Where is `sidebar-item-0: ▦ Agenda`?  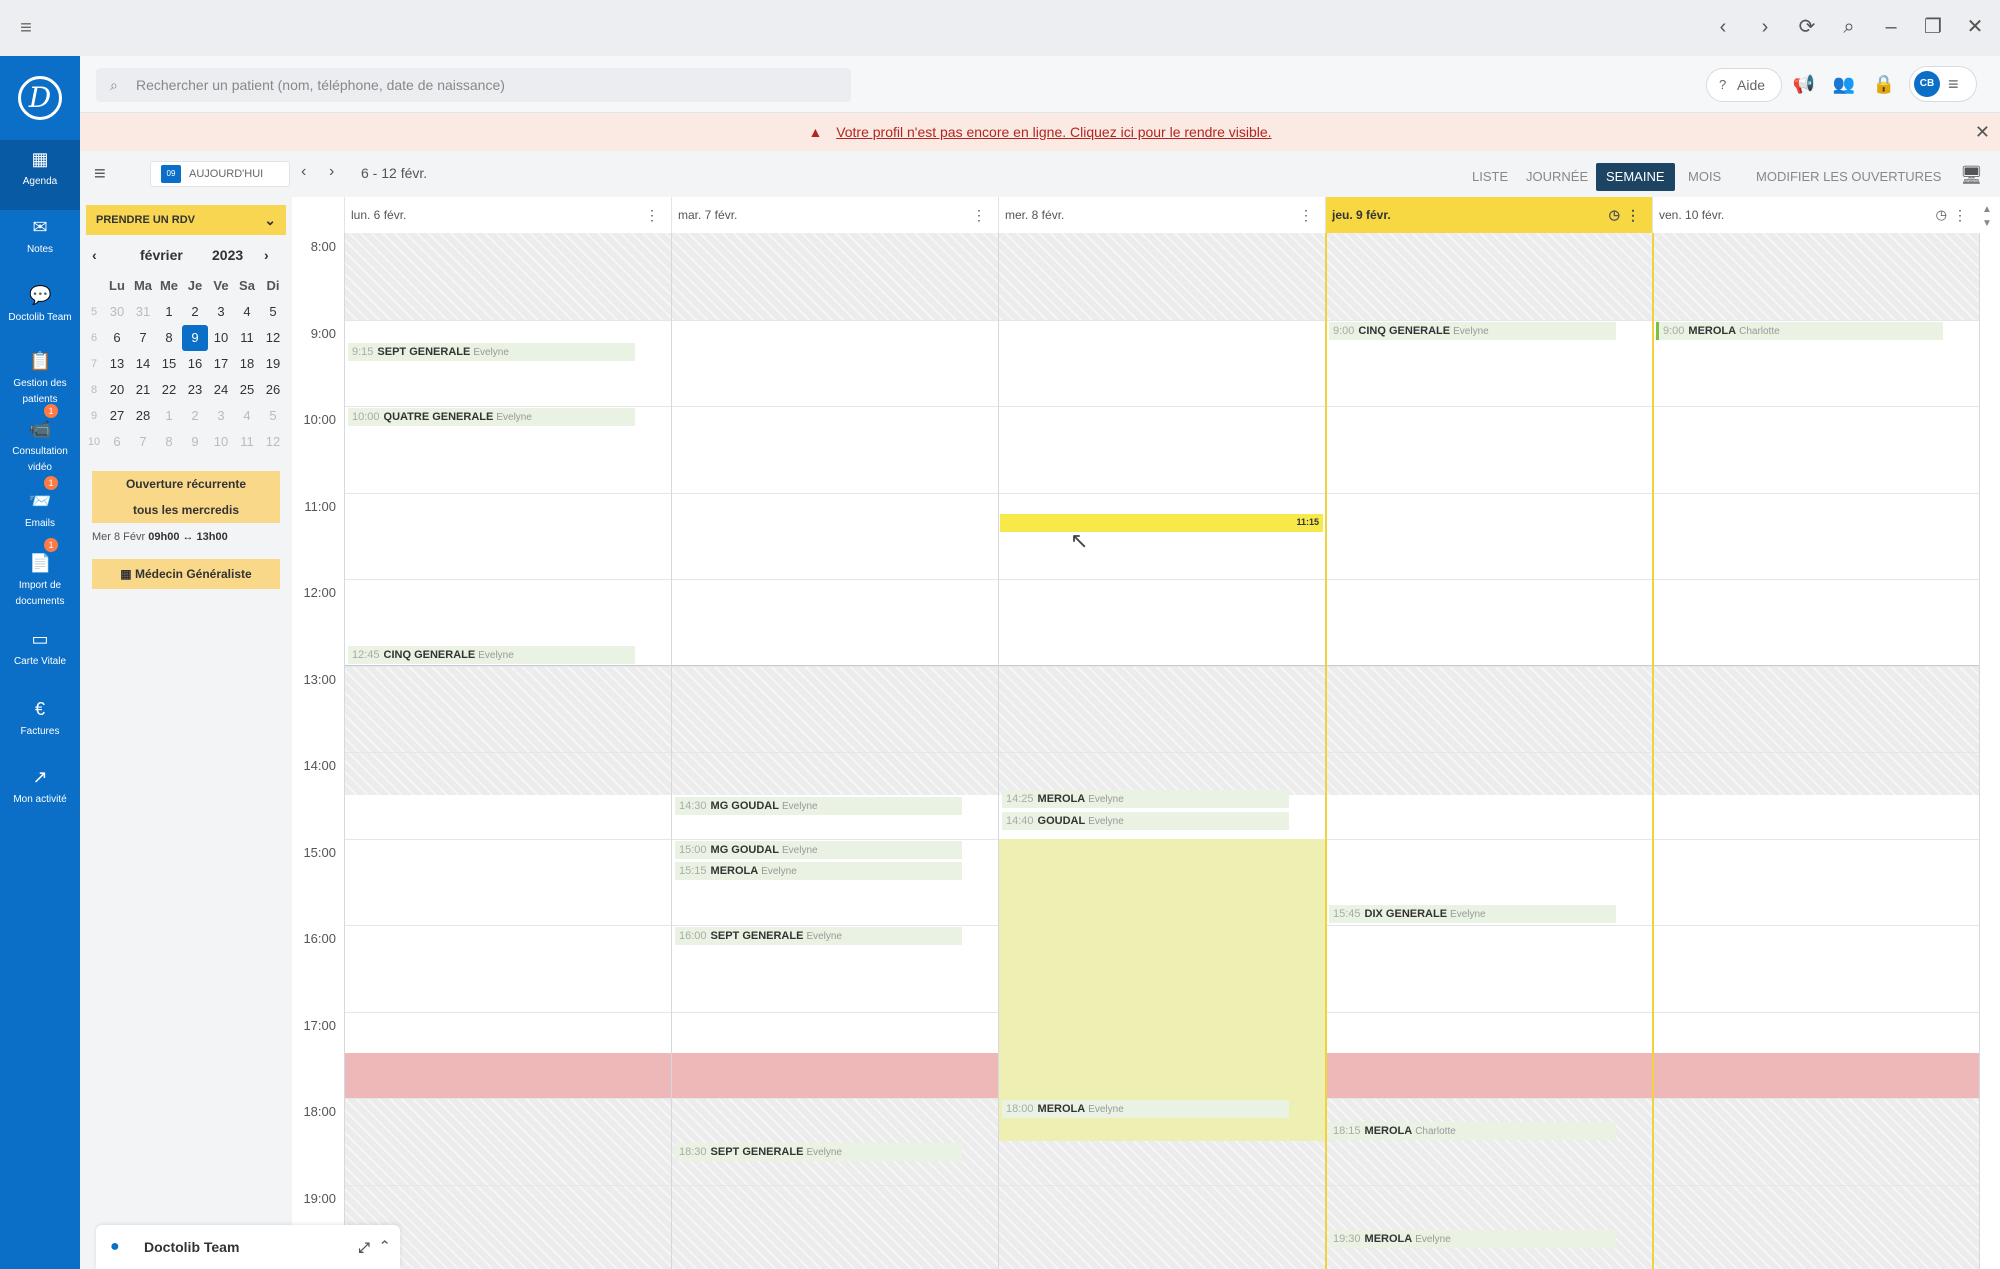 sidebar-item-0: ▦ Agenda is located at coordinates (40, 175).